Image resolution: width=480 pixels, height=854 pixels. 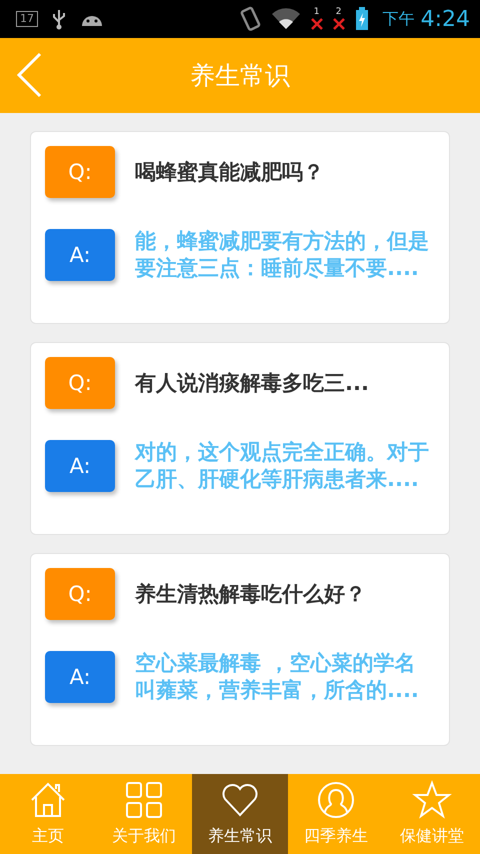 I want to click on star-icon, so click(x=432, y=800).